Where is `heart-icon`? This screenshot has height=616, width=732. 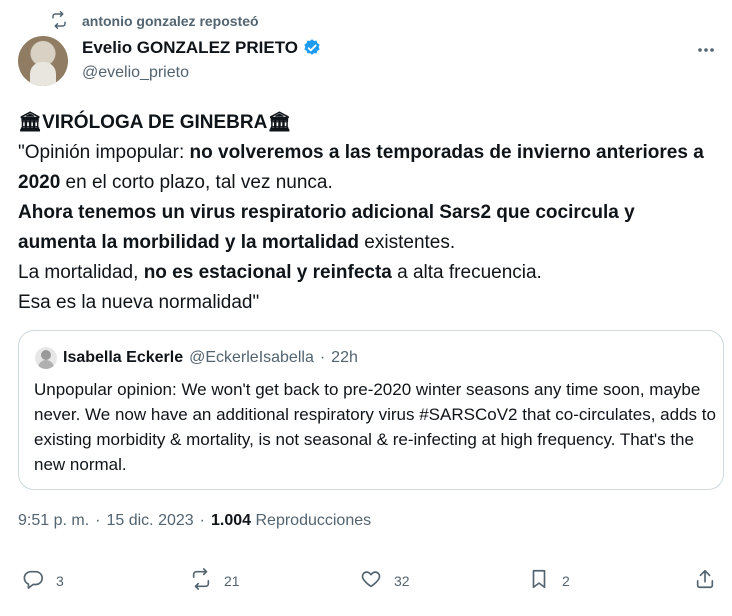
heart-icon is located at coordinates (371, 580).